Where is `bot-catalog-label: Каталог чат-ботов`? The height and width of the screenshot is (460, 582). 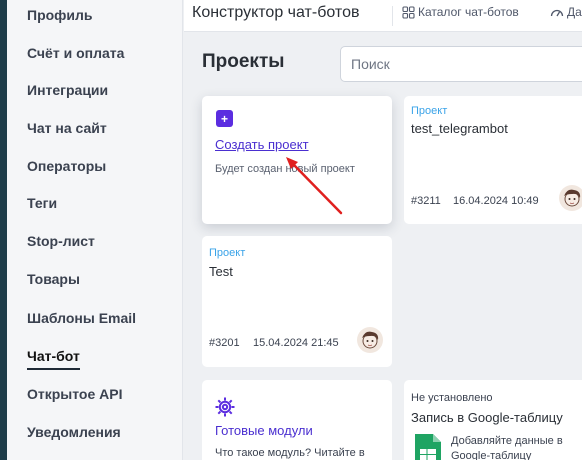 bot-catalog-label: Каталог чат-ботов is located at coordinates (468, 12).